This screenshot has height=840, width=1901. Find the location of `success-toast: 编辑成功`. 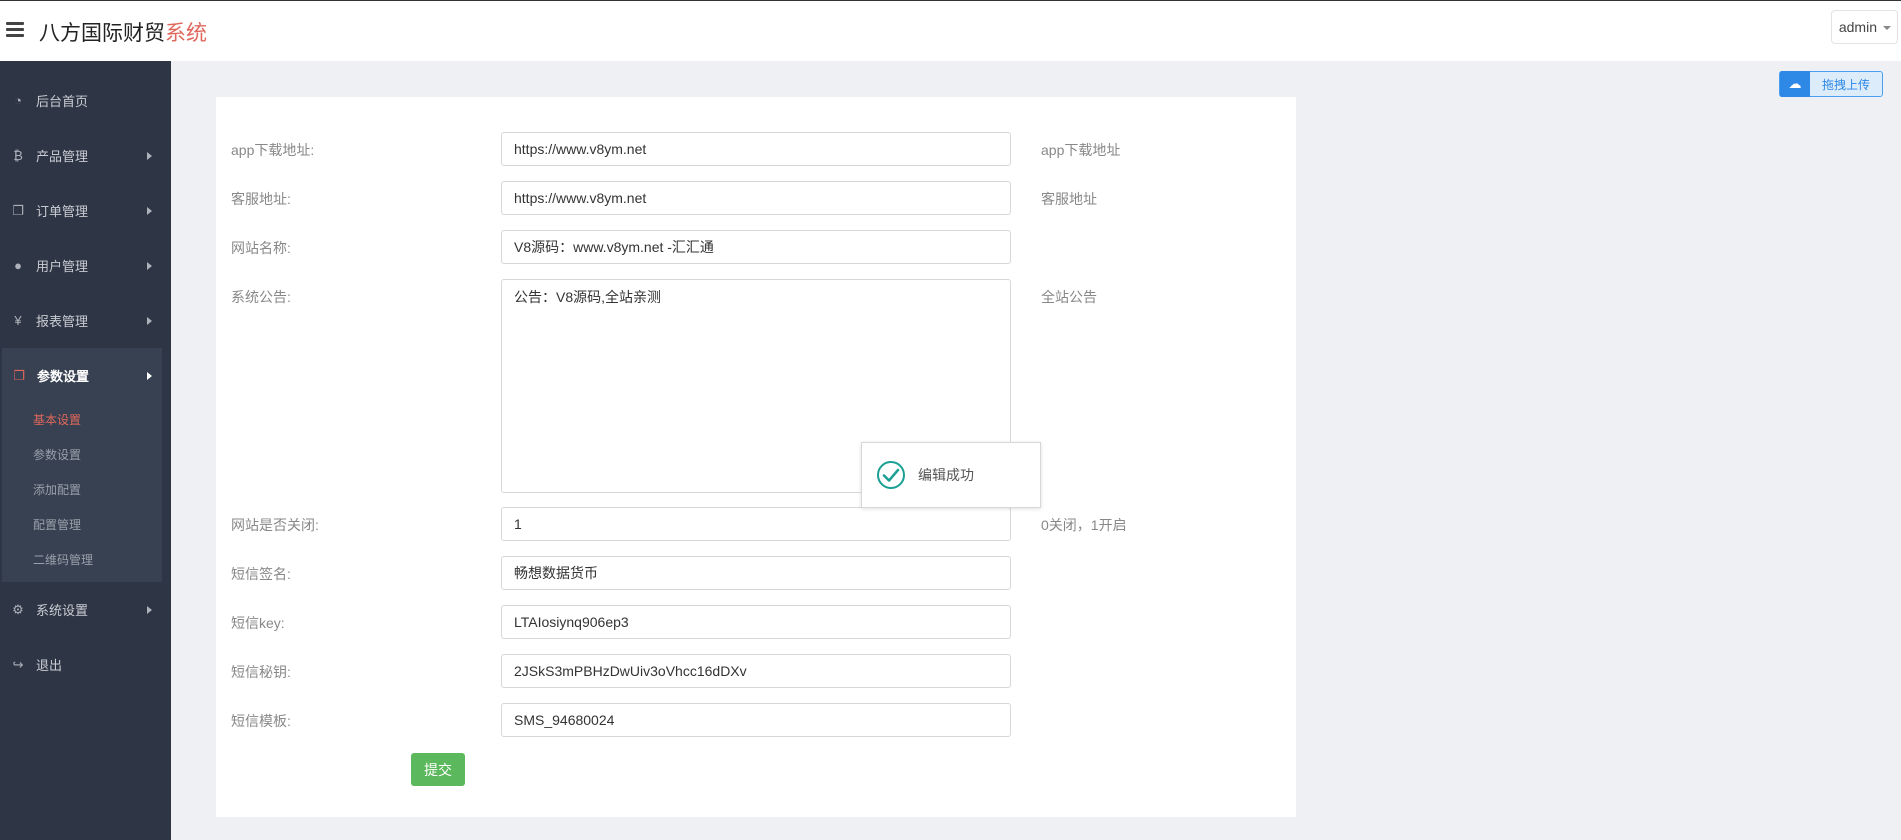

success-toast: 编辑成功 is located at coordinates (951, 475).